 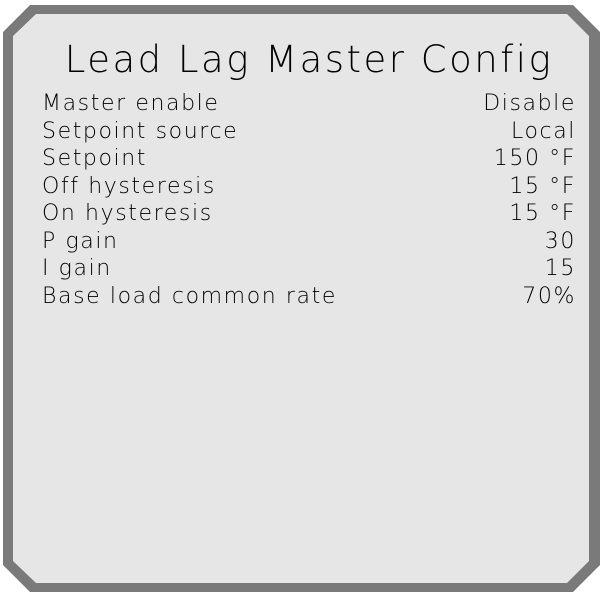 I want to click on row-setpoint: Setpoint 150 °F, so click(x=309, y=159).